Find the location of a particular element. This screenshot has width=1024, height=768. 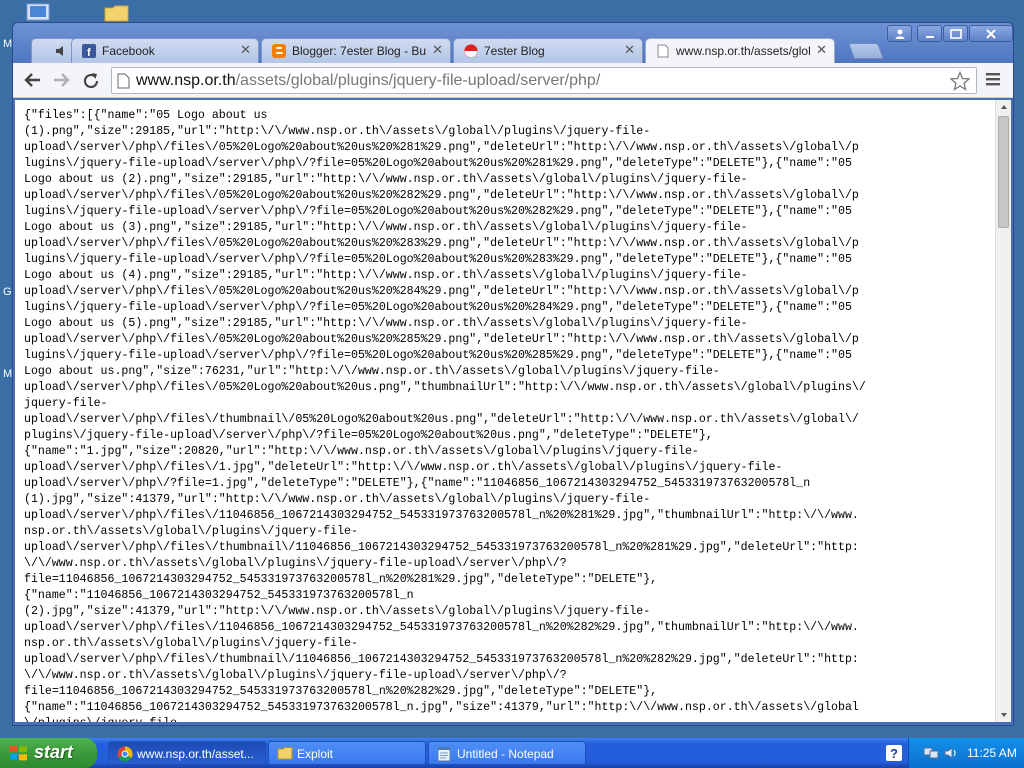

reload-button is located at coordinates (91, 80).